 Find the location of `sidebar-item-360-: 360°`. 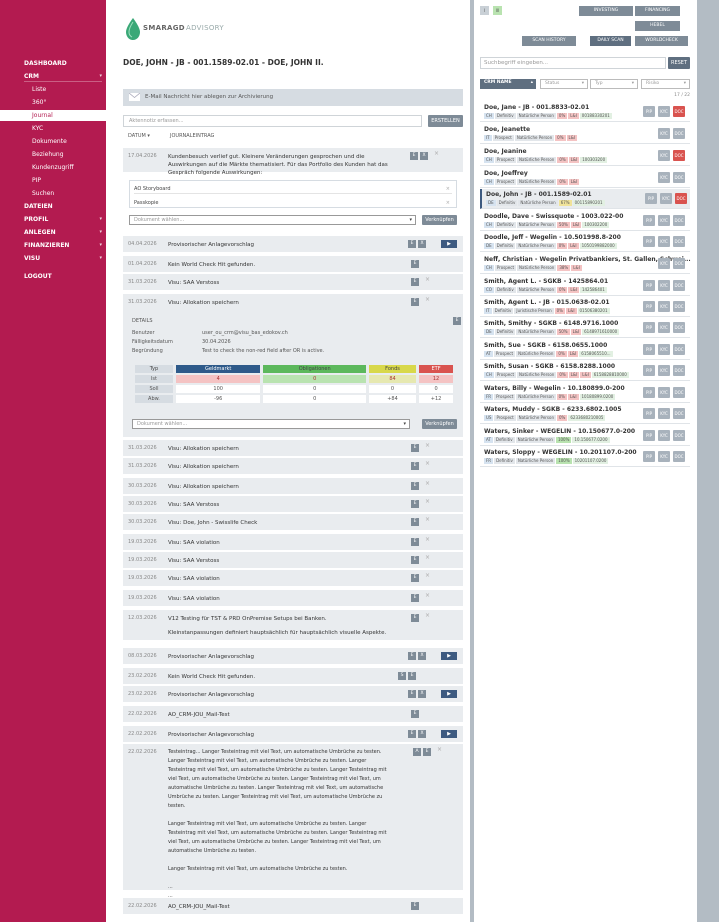

sidebar-item-360-: 360° is located at coordinates (53, 102).